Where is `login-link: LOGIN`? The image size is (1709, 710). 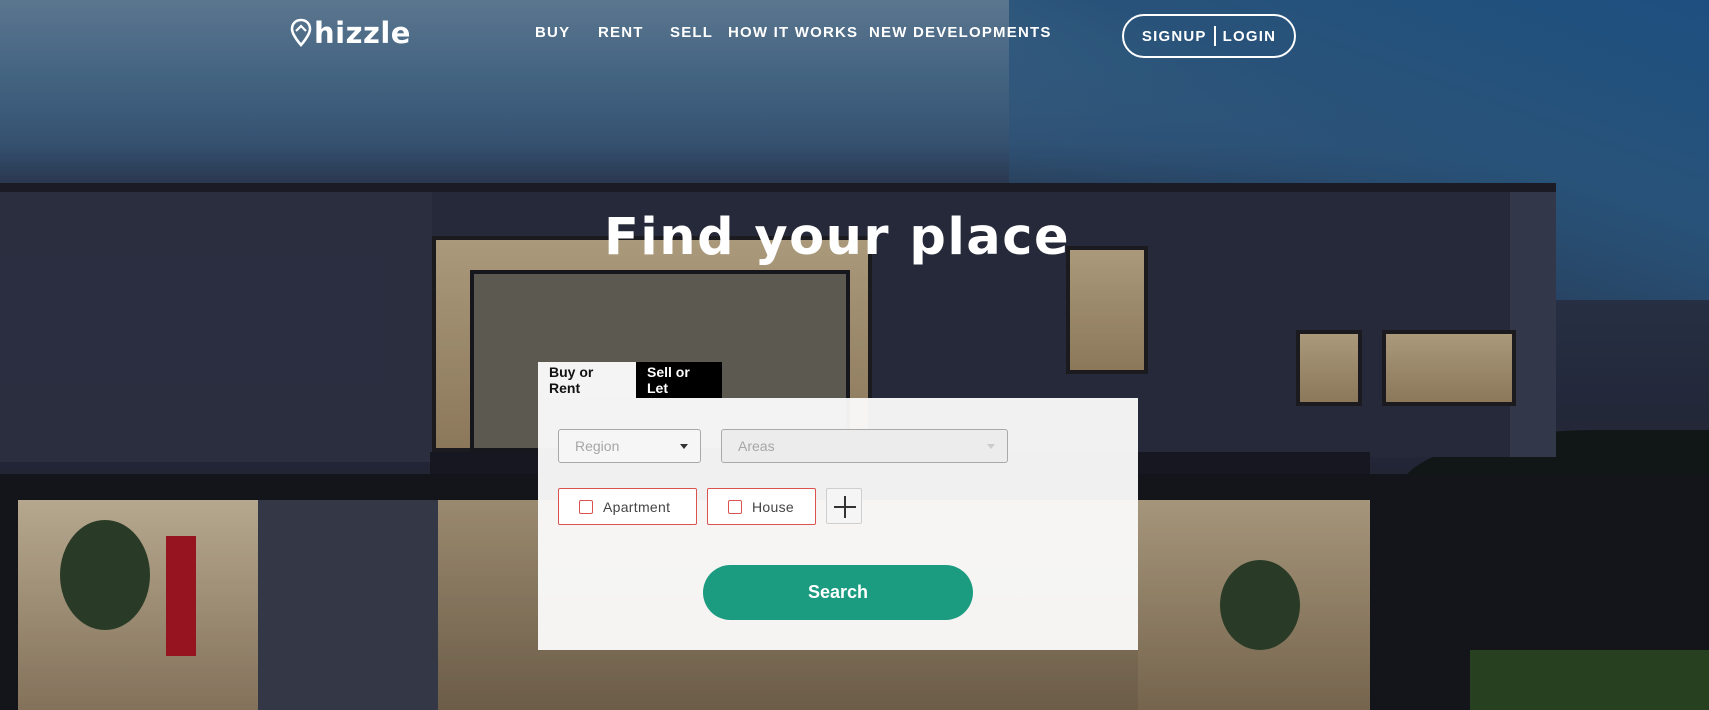
login-link: LOGIN is located at coordinates (1250, 36).